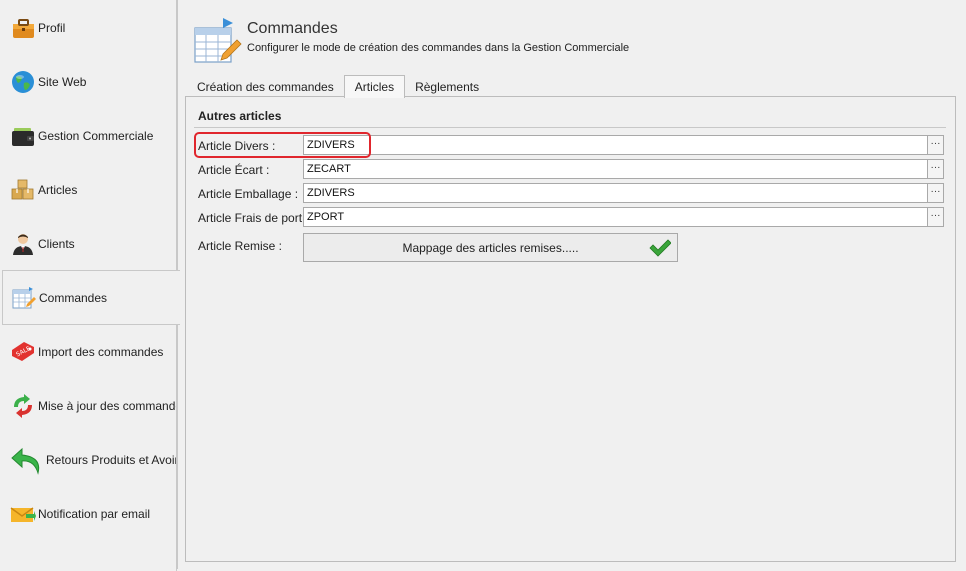  I want to click on boxes-icon, so click(23, 190).